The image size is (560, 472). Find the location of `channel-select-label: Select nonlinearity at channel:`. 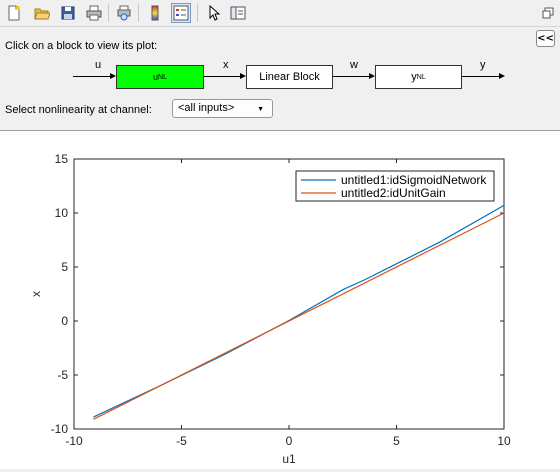

channel-select-label: Select nonlinearity at channel: is located at coordinates (78, 110).